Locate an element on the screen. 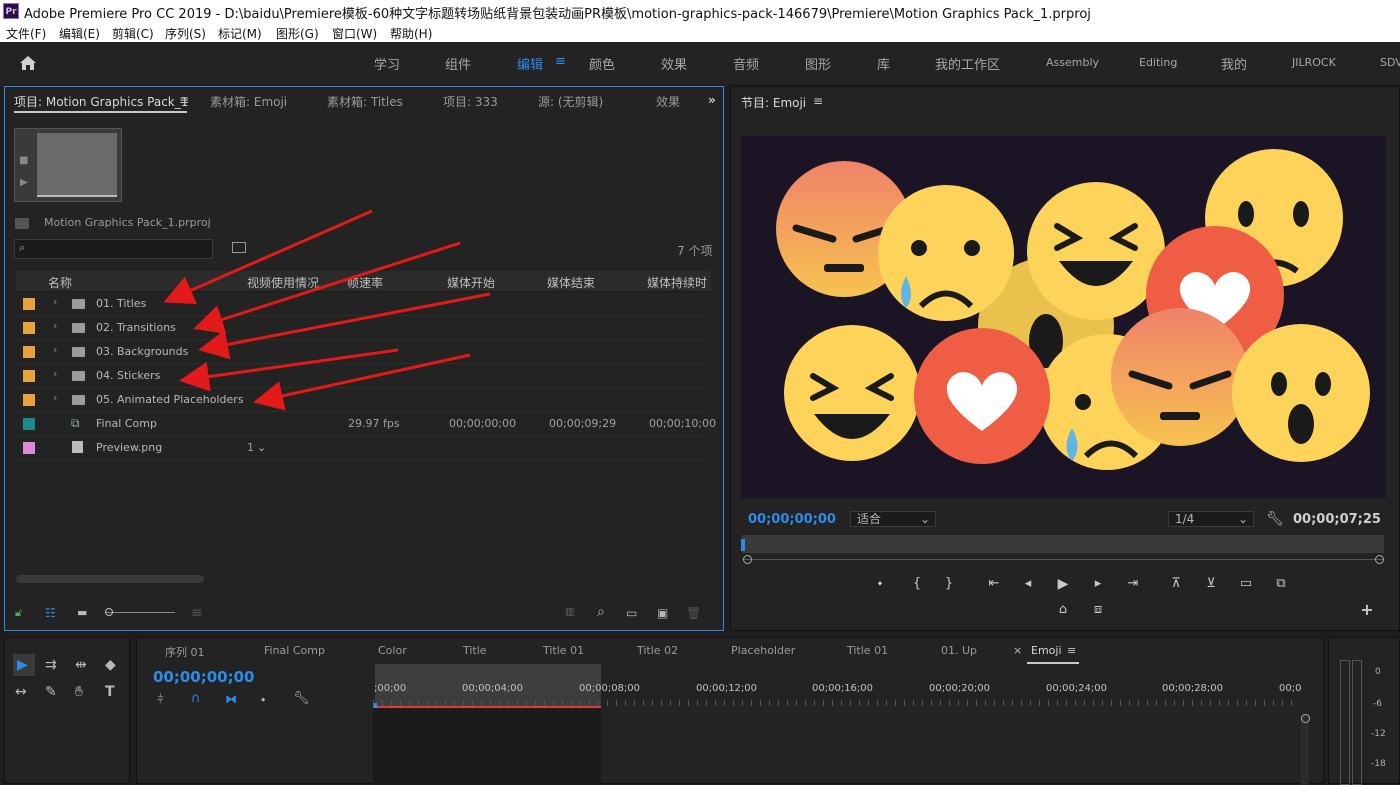 The image size is (1400, 785). ruler-ticks is located at coordinates (836, 703).